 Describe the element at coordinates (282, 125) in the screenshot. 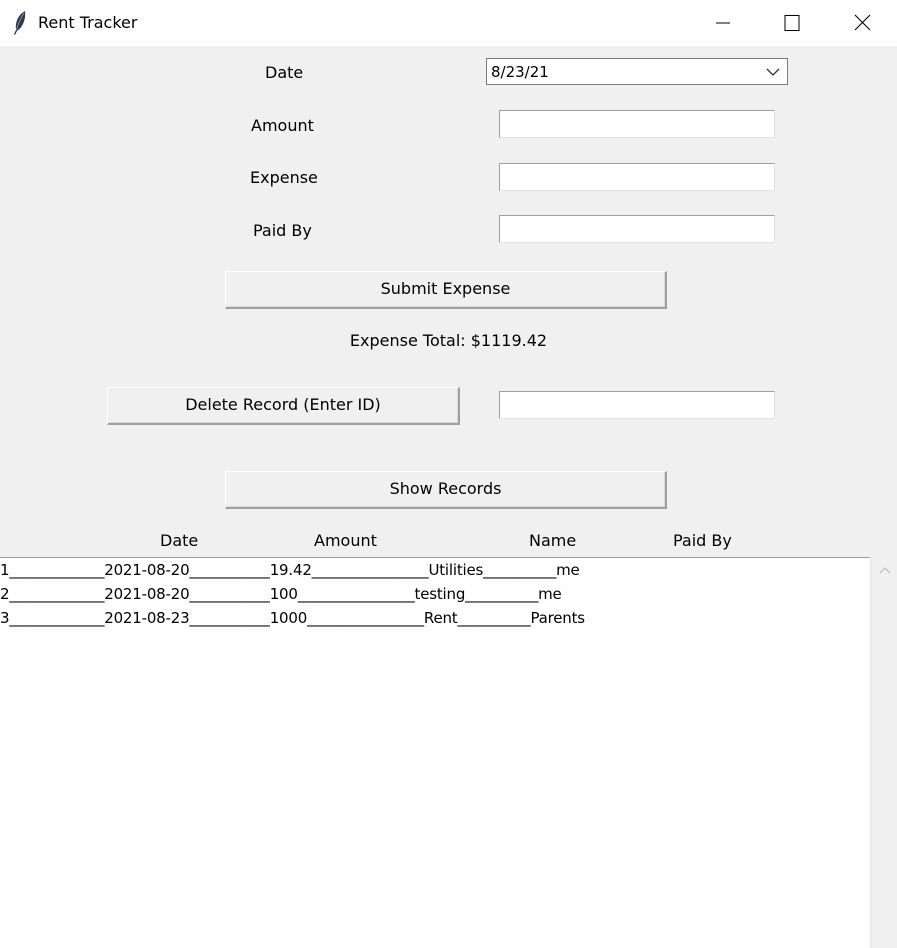

I see `amount-label: Amount` at that location.